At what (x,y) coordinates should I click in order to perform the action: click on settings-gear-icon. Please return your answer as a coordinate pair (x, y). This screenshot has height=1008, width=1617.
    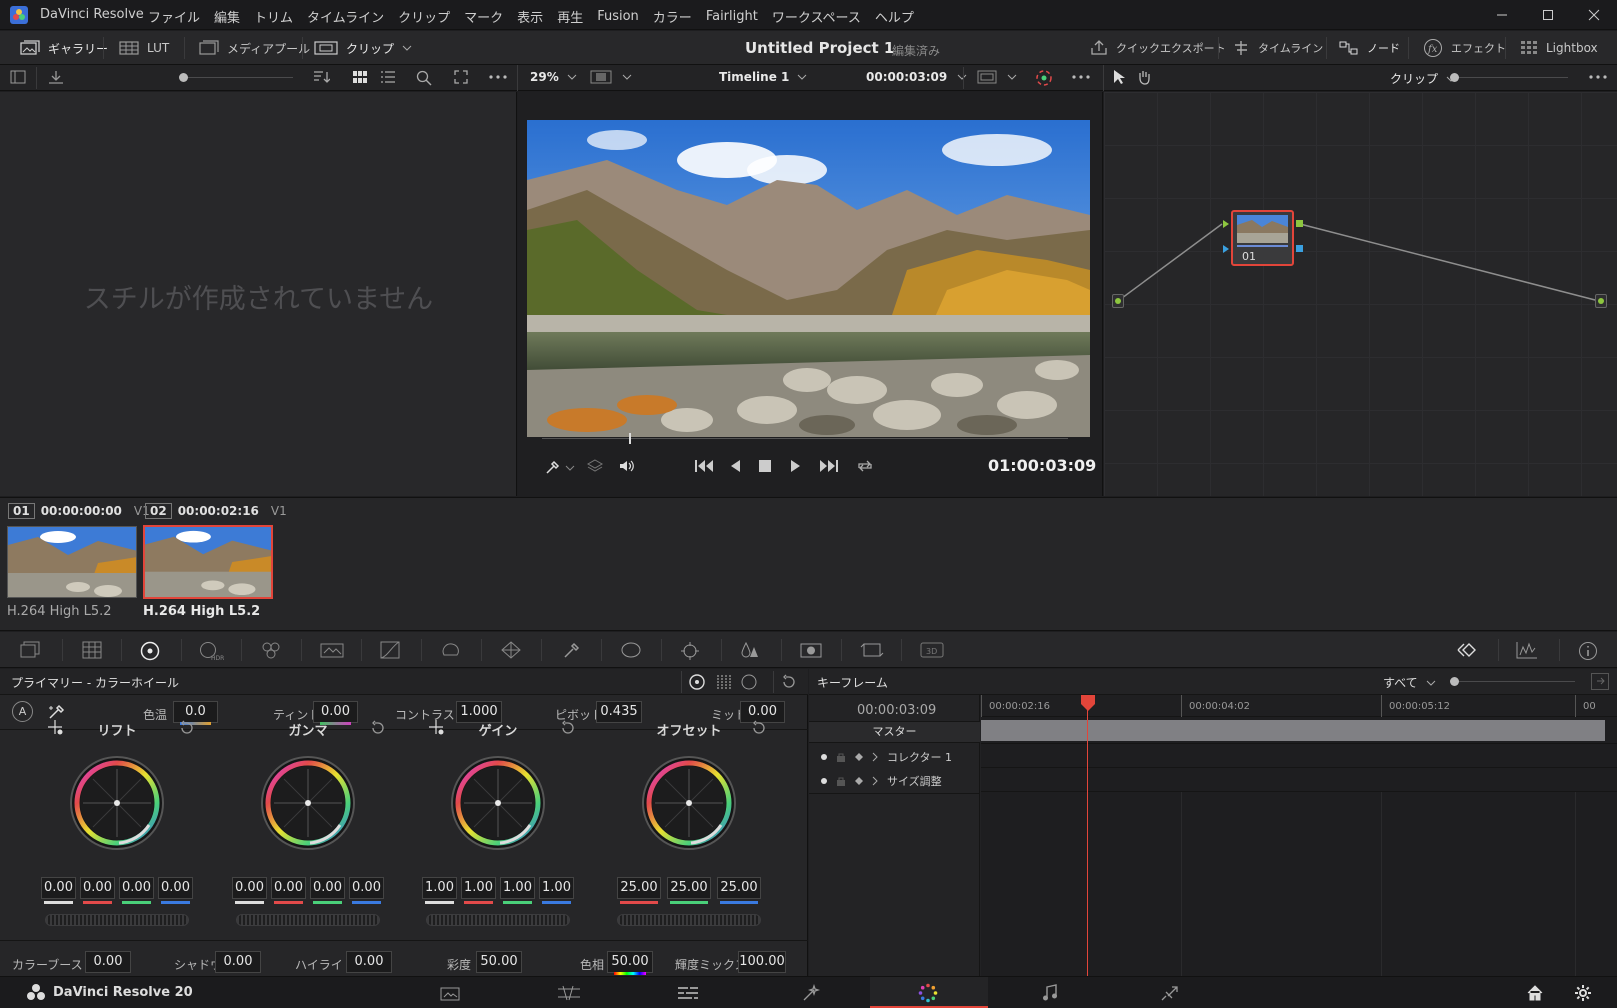
    Looking at the image, I should click on (1583, 993).